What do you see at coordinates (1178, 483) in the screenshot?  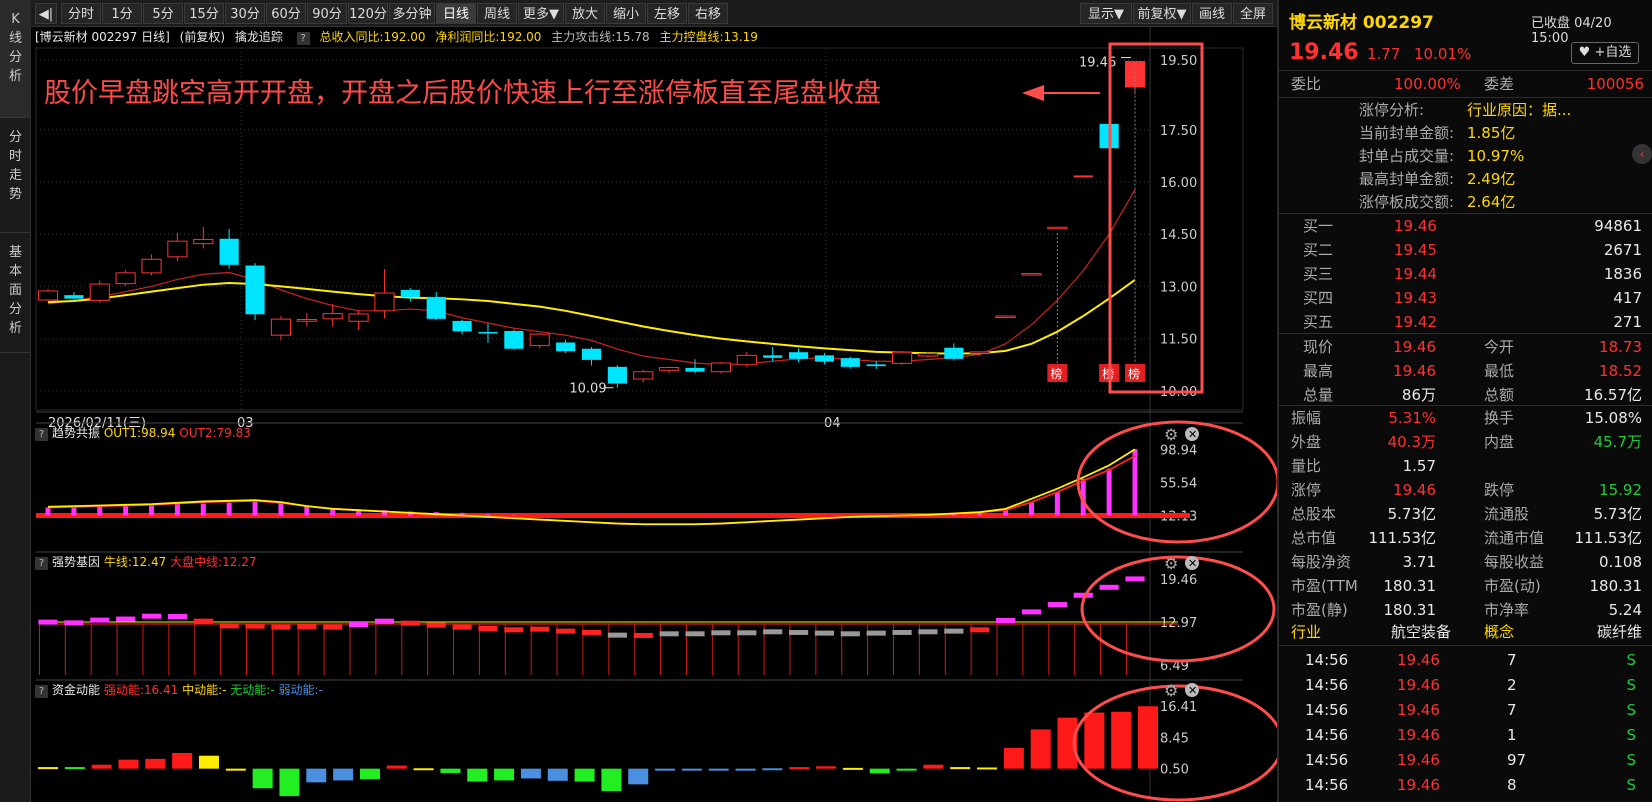 I see `p1-axis-label: 55.54` at bounding box center [1178, 483].